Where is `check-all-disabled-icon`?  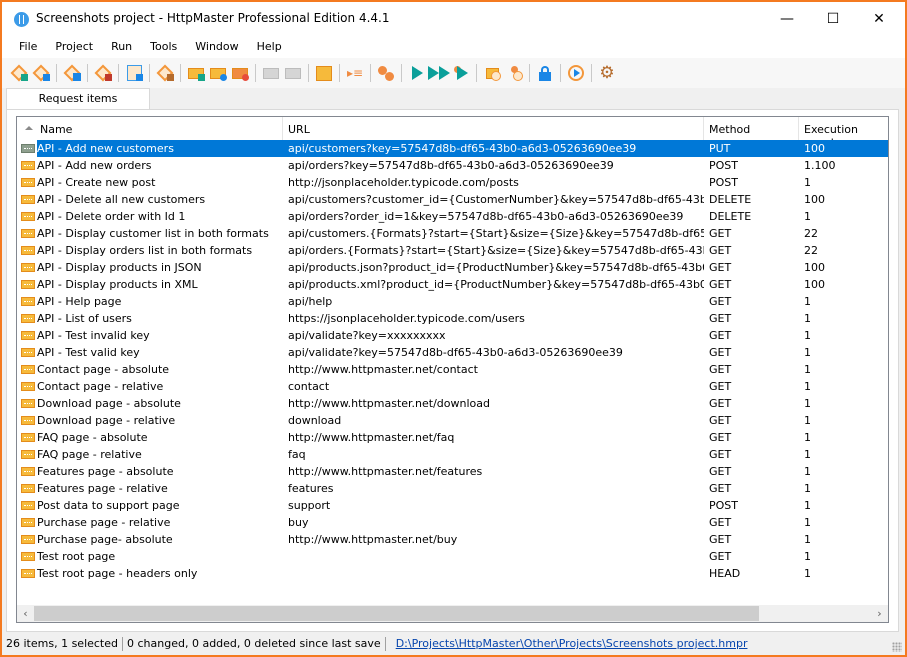 check-all-disabled-icon is located at coordinates (293, 73).